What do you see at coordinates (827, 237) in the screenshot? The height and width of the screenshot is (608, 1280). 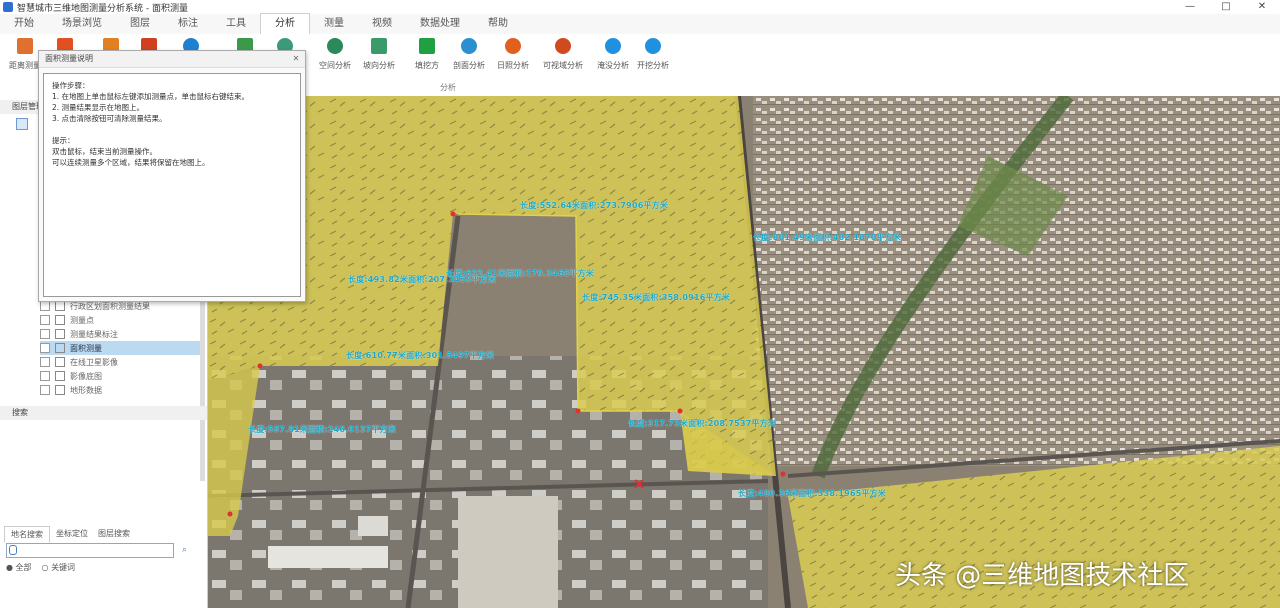 I see `measurement-label: 长度:801.49米面积:402.1870平方米` at bounding box center [827, 237].